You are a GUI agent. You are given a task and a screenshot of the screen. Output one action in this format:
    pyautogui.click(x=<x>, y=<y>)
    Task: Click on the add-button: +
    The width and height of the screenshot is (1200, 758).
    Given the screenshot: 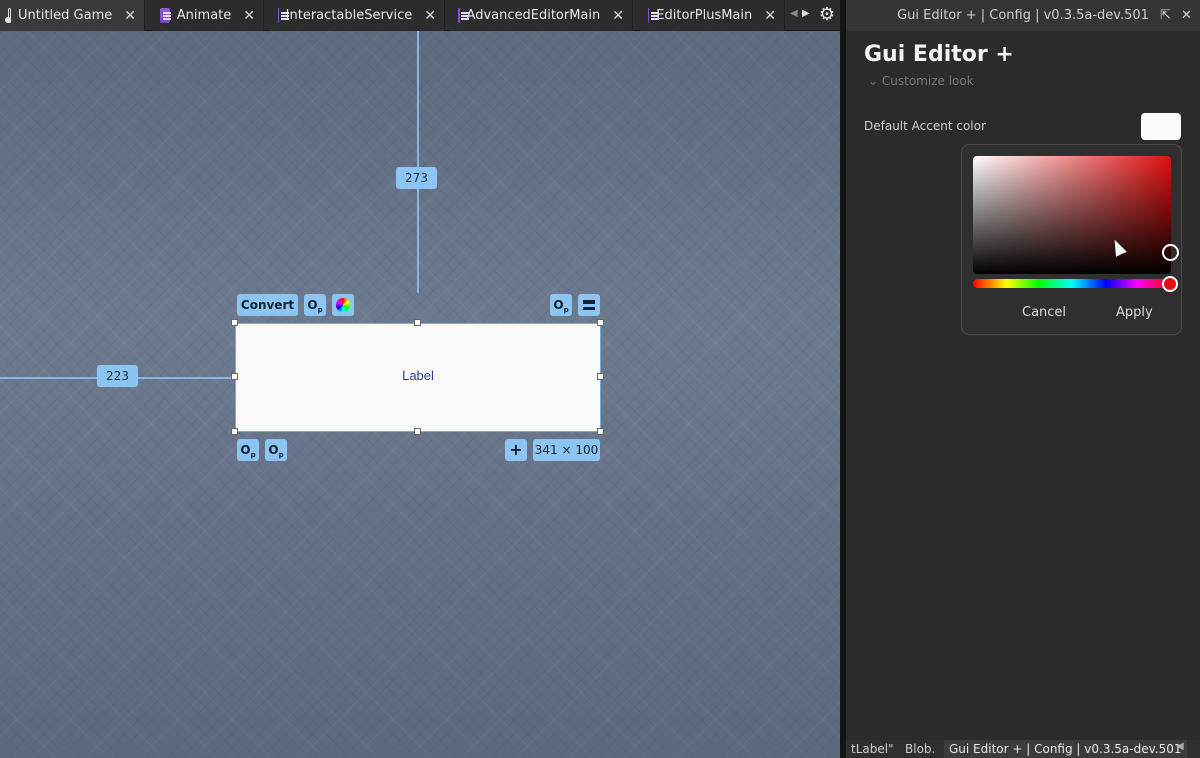 What is the action you would take?
    pyautogui.click(x=516, y=450)
    